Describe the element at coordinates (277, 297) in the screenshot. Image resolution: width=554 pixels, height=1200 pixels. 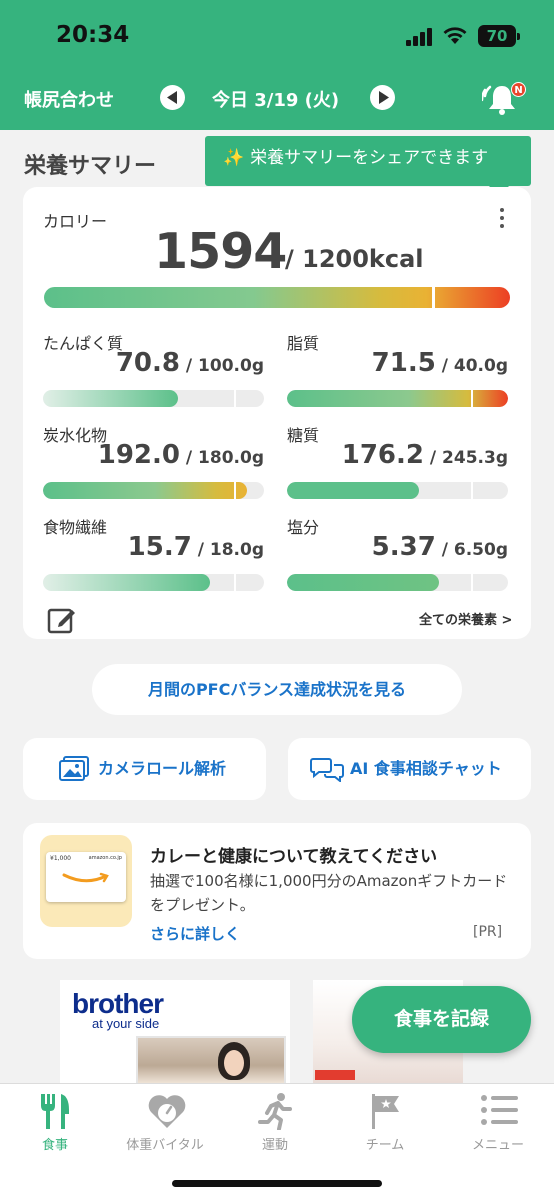
I see `calorie-progress-bar` at that location.